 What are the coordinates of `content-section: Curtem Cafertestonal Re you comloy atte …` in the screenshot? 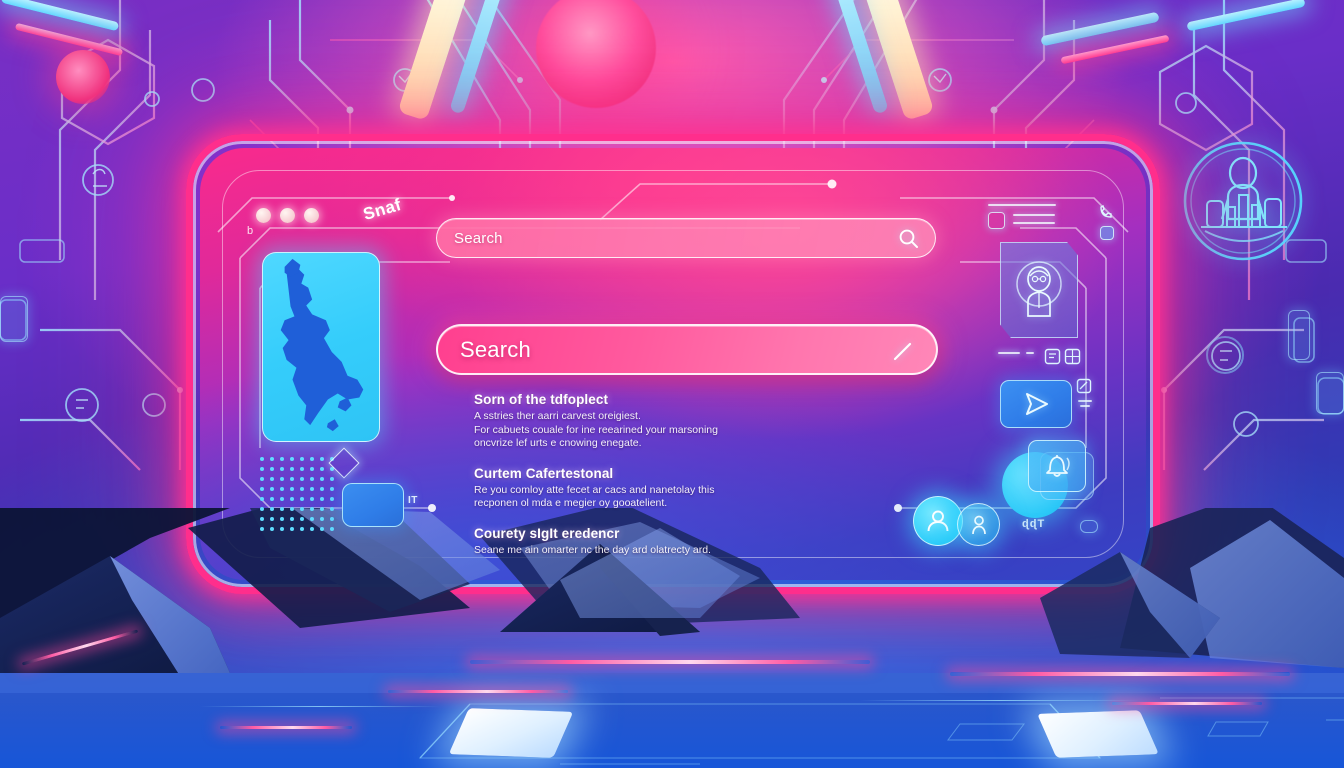 It's located at (634, 488).